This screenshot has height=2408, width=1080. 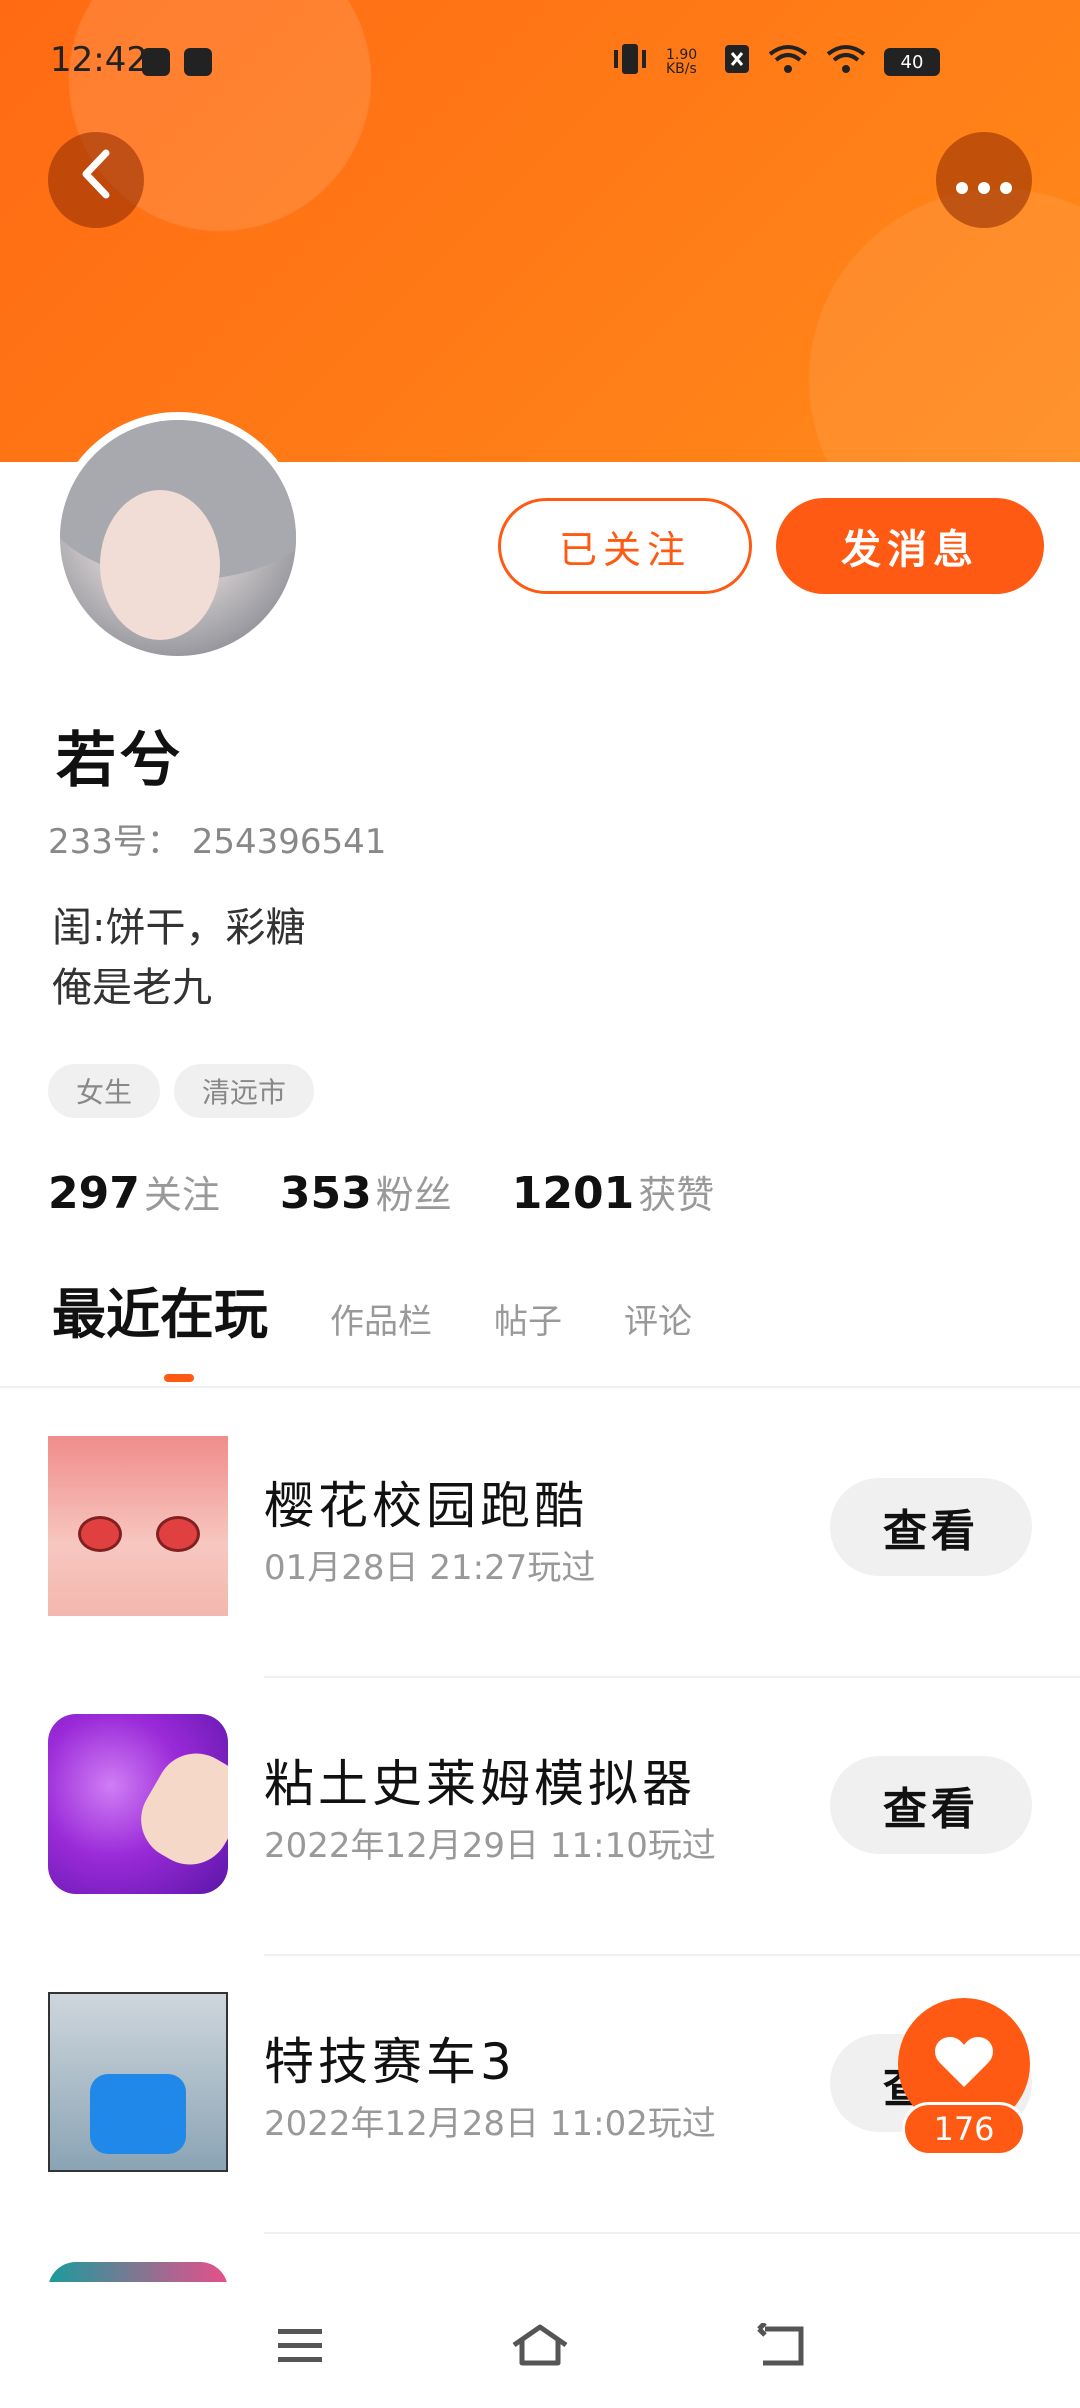 I want to click on vibrate-icon, so click(x=630, y=62).